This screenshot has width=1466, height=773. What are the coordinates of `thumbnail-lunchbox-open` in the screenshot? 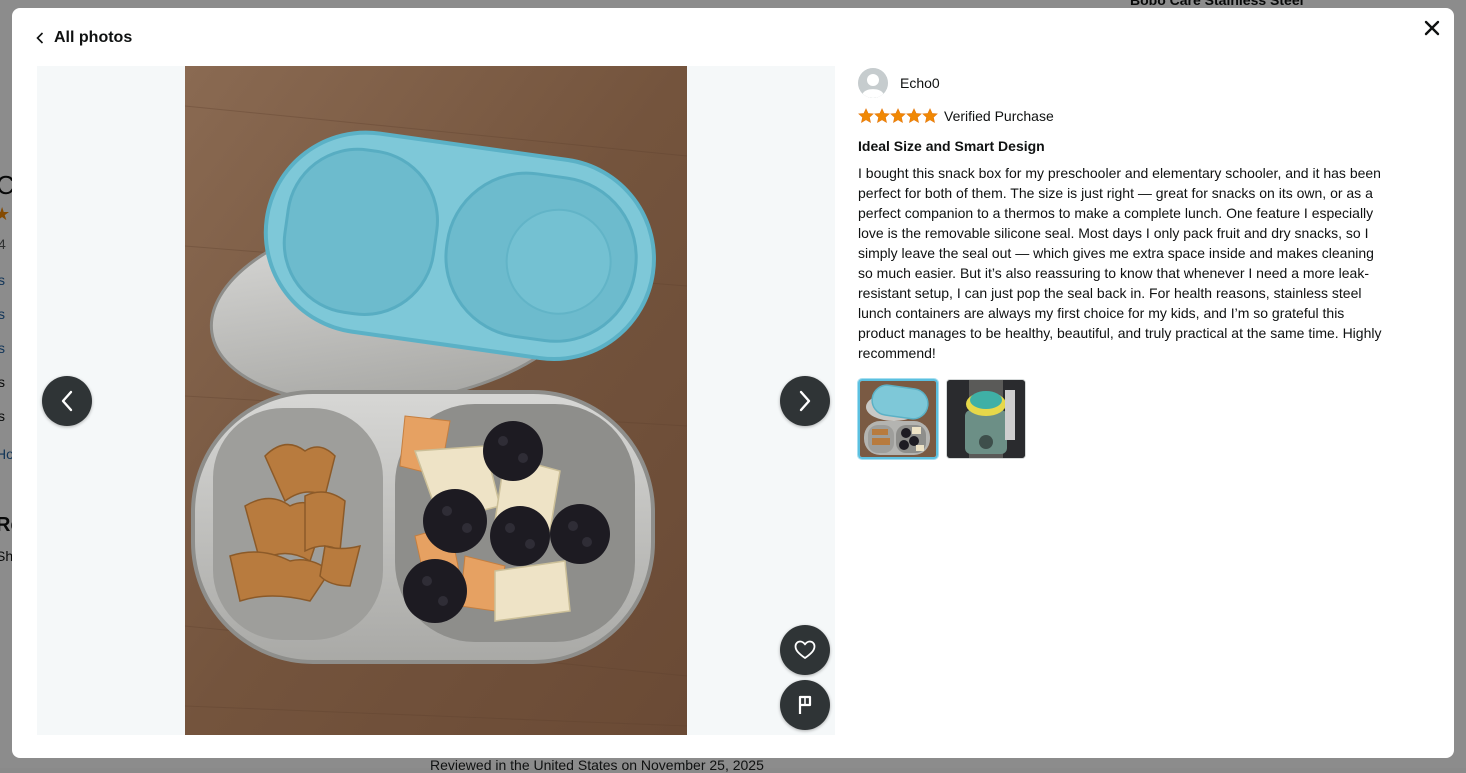 It's located at (898, 419).